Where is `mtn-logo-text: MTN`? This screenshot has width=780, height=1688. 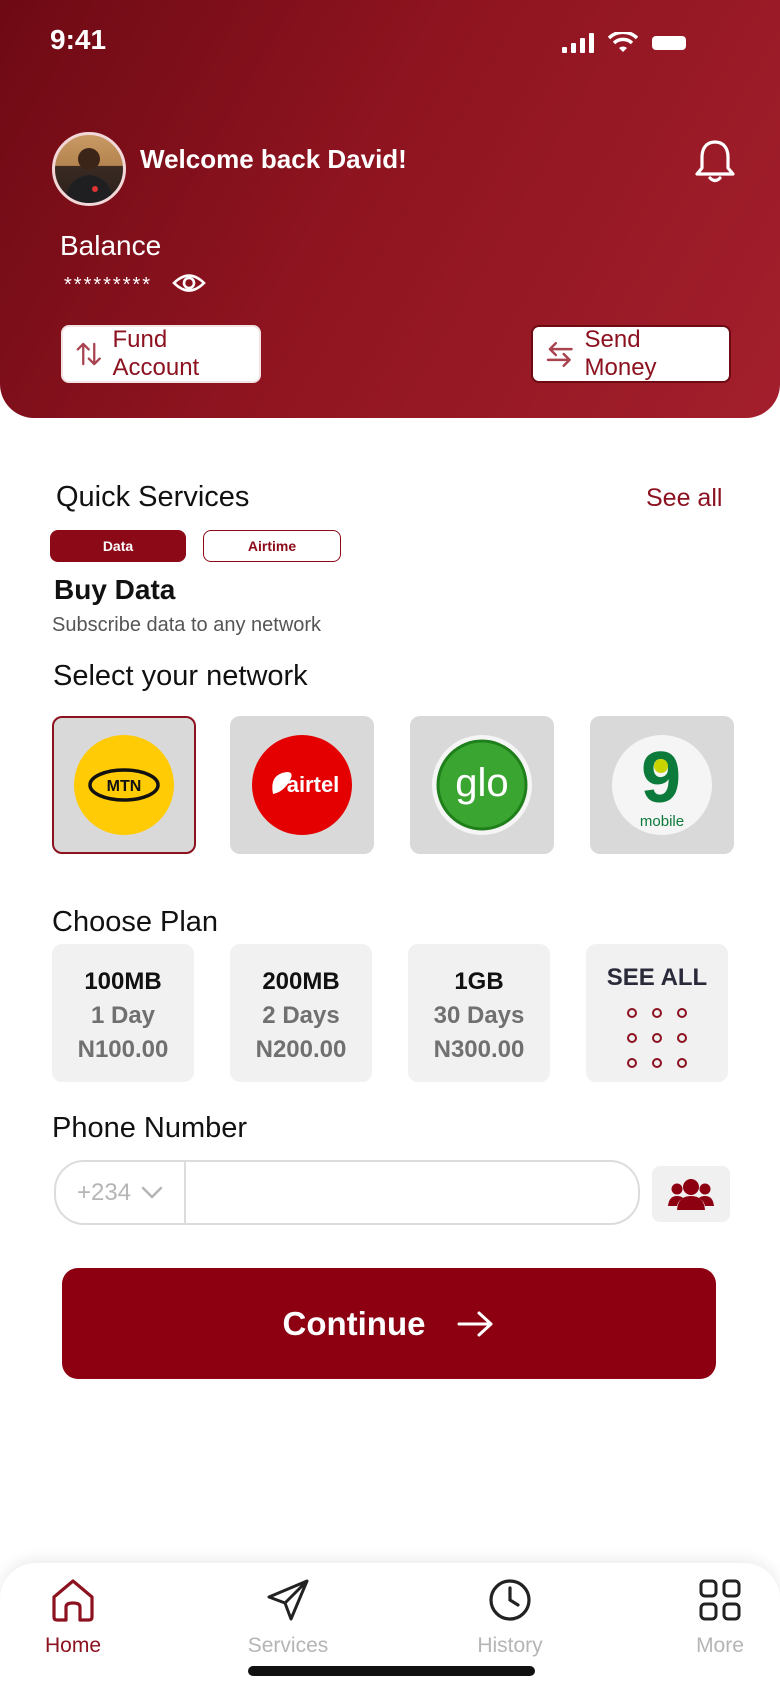 mtn-logo-text: MTN is located at coordinates (124, 786).